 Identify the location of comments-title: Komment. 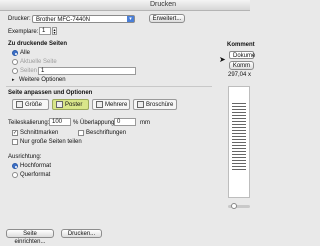
(241, 45).